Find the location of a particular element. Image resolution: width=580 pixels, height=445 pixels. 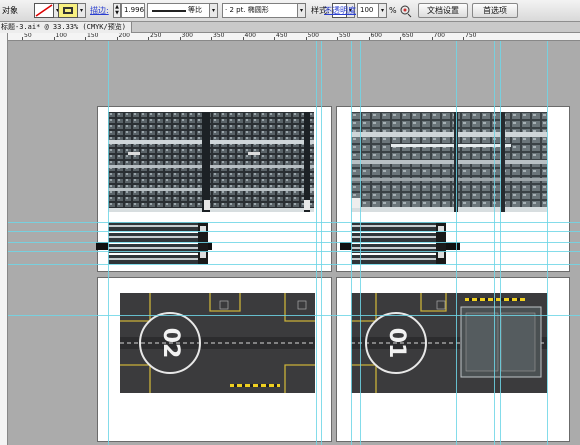

ruler-number: 50 is located at coordinates (28, 36).